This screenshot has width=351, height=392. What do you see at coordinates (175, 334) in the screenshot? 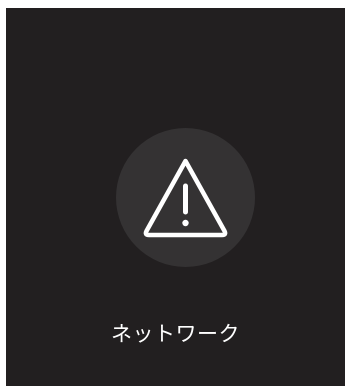
I see `network-label: ネットワーク` at bounding box center [175, 334].